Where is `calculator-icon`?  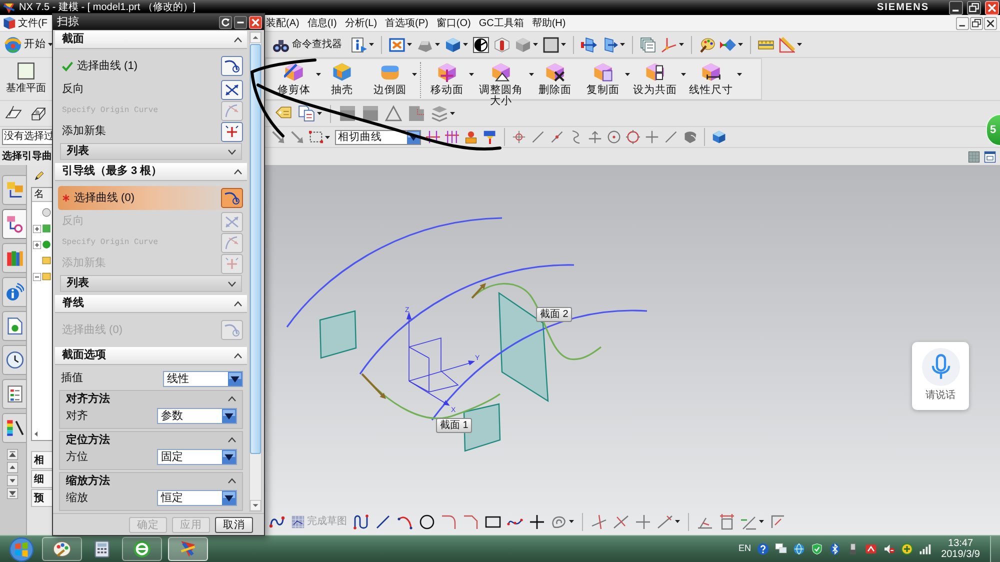 calculator-icon is located at coordinates (102, 549).